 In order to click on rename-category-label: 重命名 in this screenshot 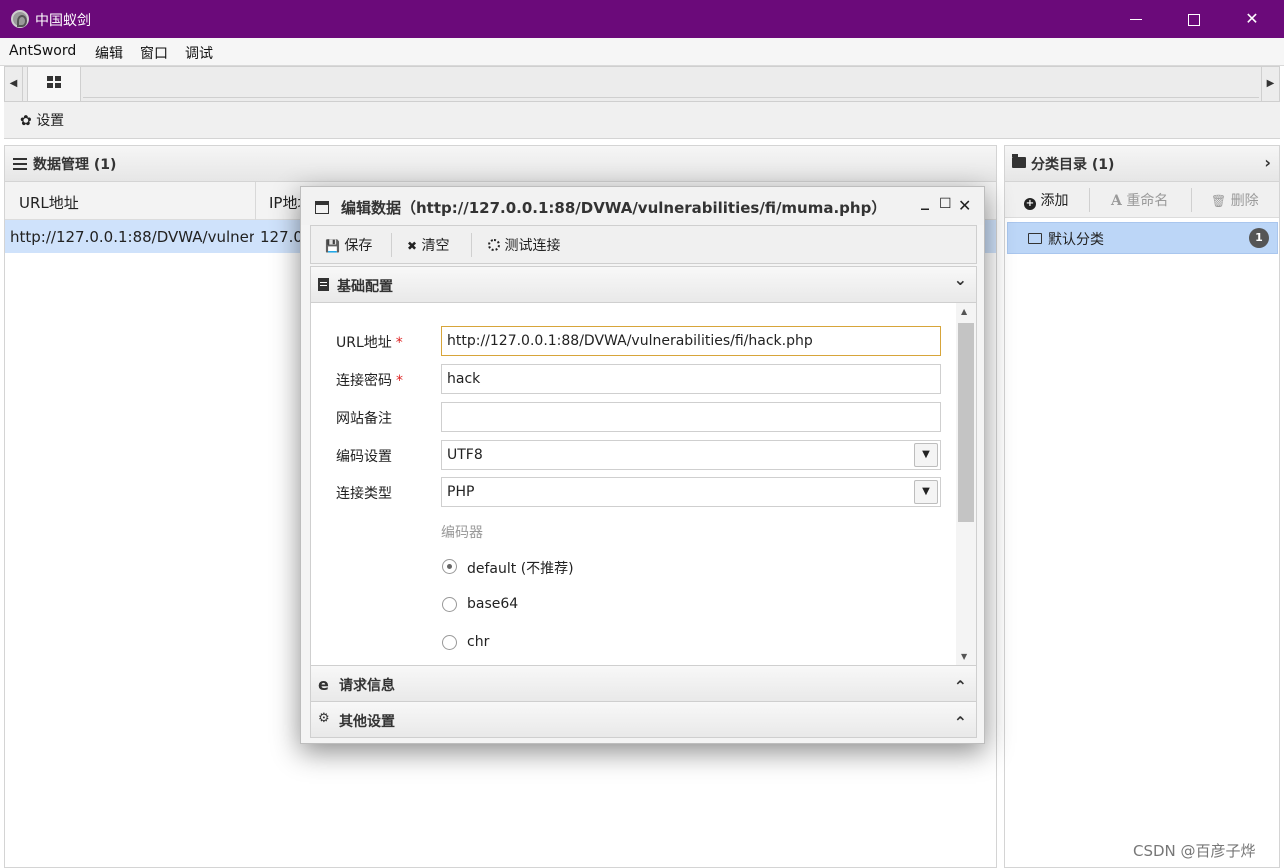, I will do `click(1147, 201)`.